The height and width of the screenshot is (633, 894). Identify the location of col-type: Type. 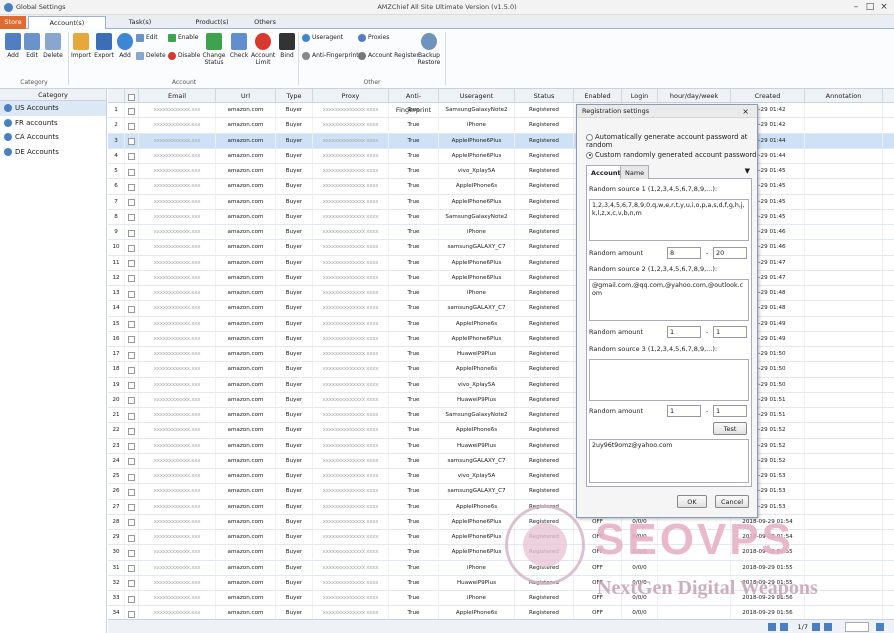
(294, 96).